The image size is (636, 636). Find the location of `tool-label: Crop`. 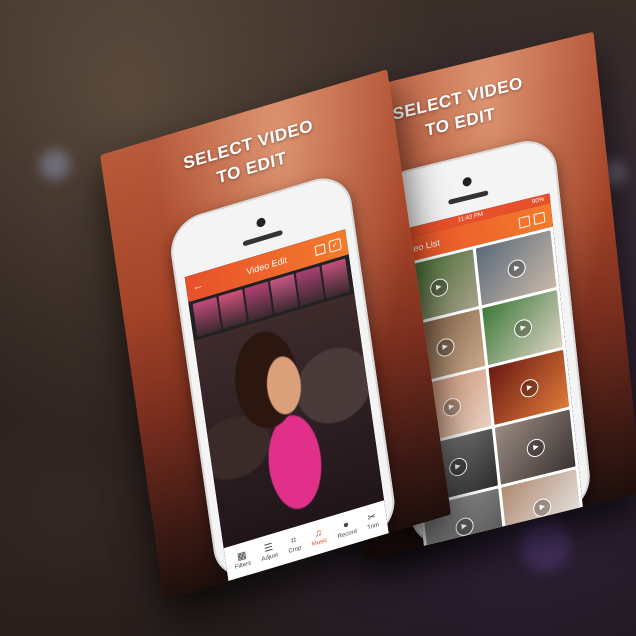

tool-label: Crop is located at coordinates (295, 550).